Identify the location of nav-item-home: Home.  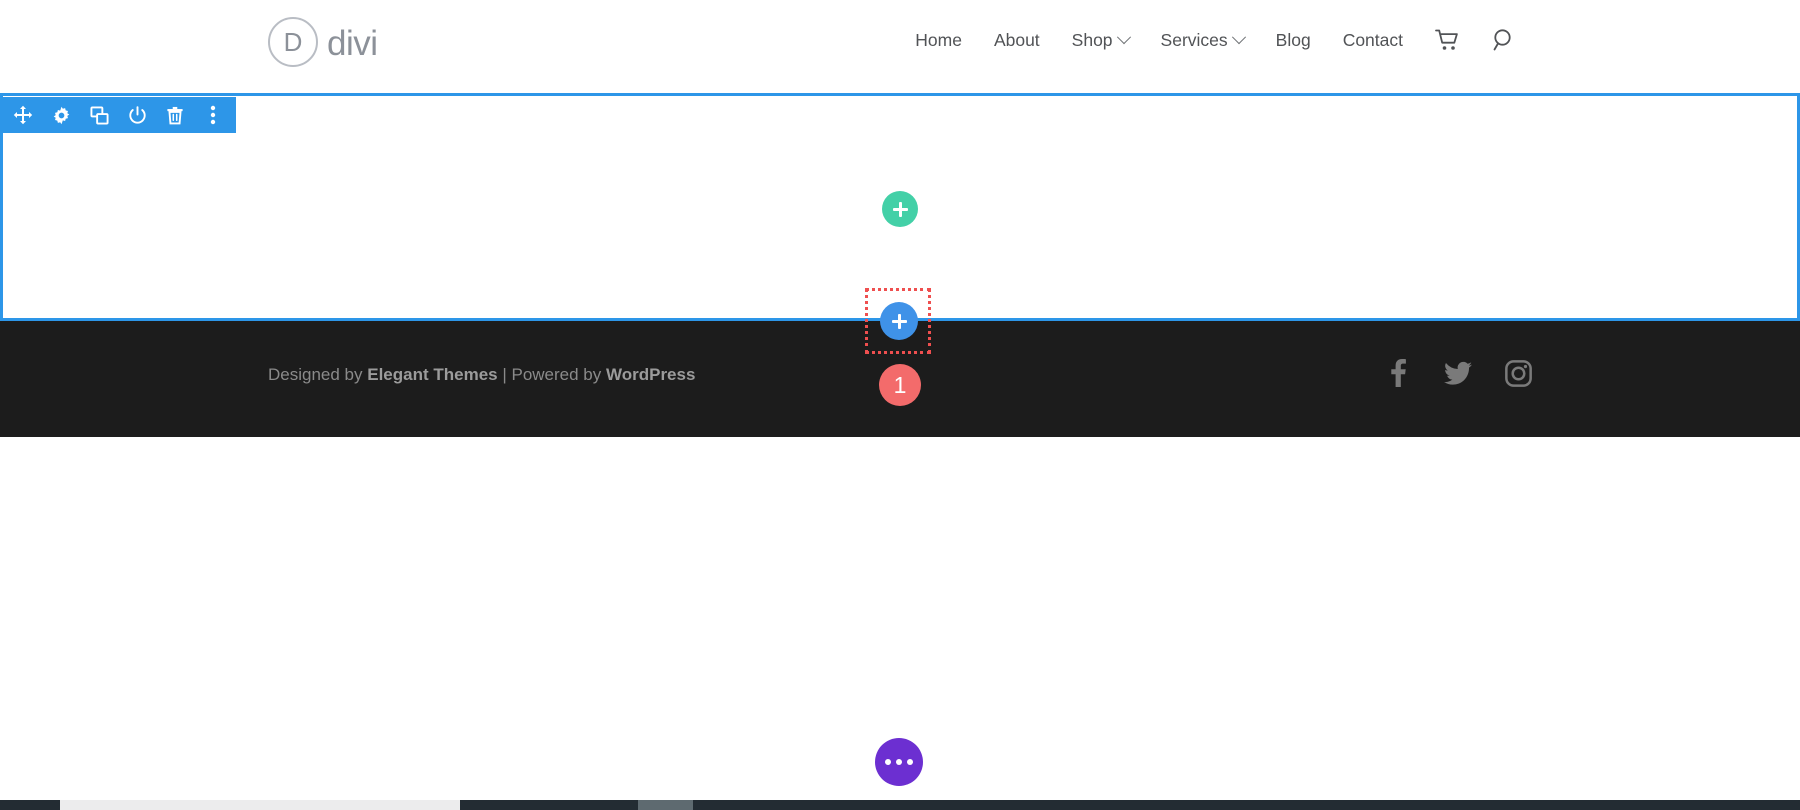
(938, 40).